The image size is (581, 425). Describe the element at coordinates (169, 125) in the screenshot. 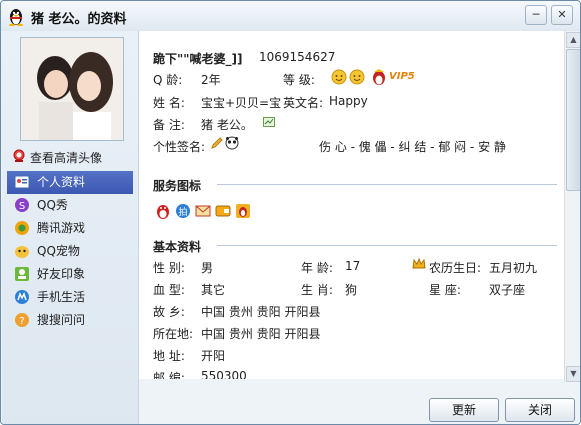

I see `remark-label: 备 注:` at that location.